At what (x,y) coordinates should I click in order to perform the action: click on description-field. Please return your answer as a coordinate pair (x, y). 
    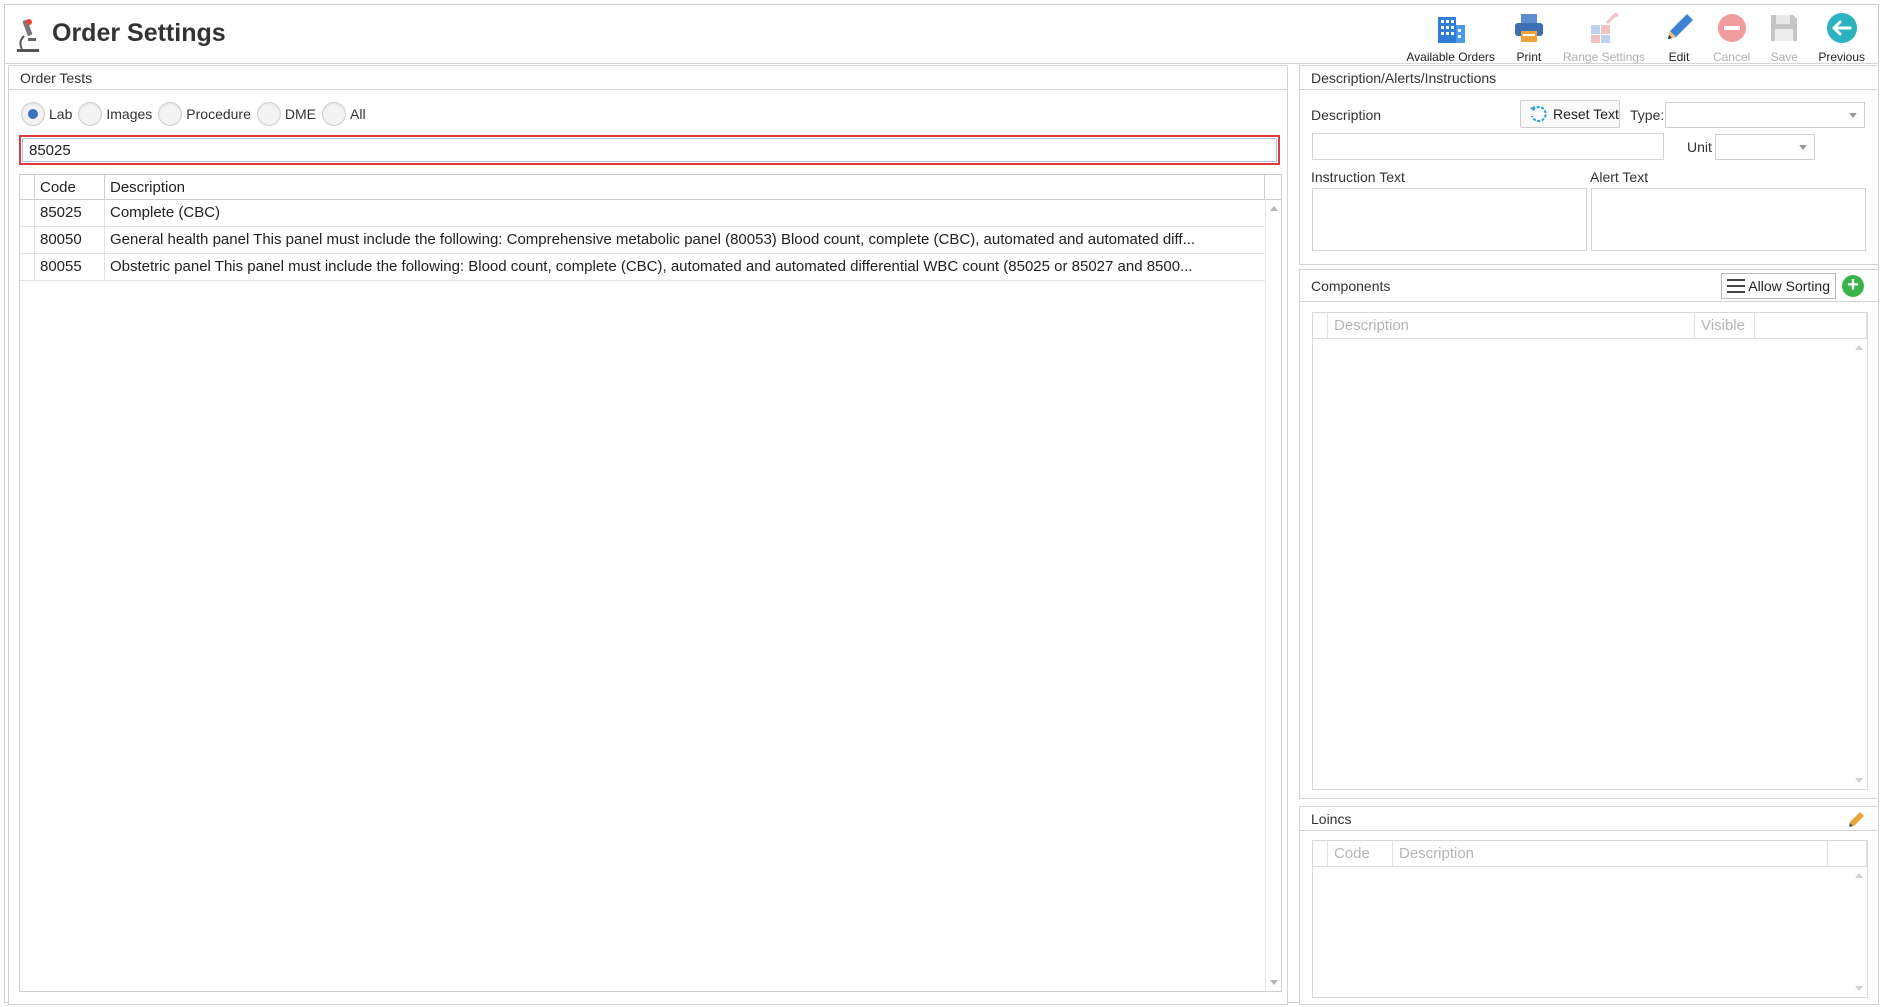
    Looking at the image, I should click on (1488, 146).